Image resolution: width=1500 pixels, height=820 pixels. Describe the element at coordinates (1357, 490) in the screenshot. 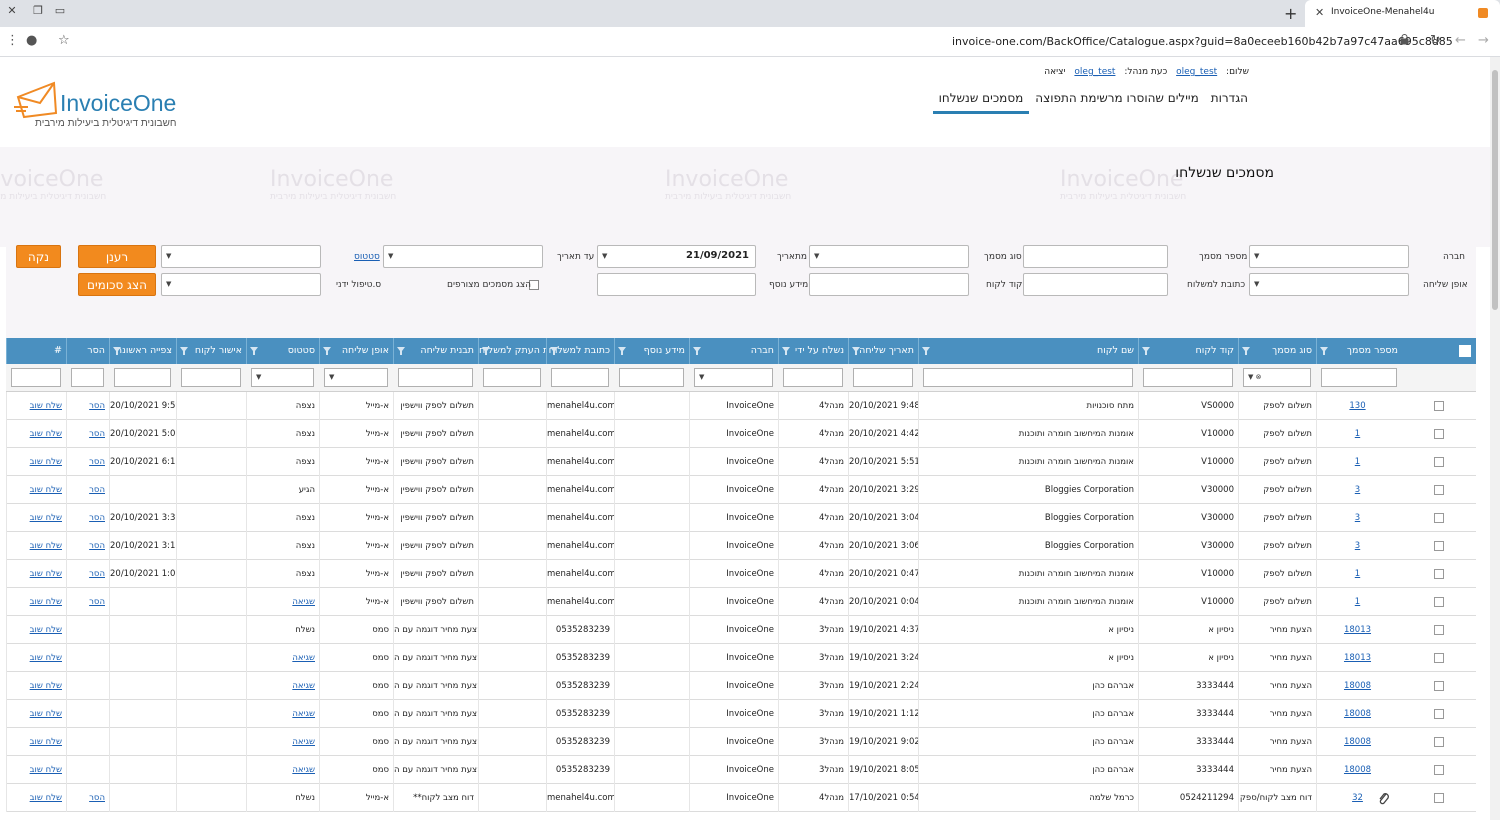

I see `cell-num-text: 3` at that location.